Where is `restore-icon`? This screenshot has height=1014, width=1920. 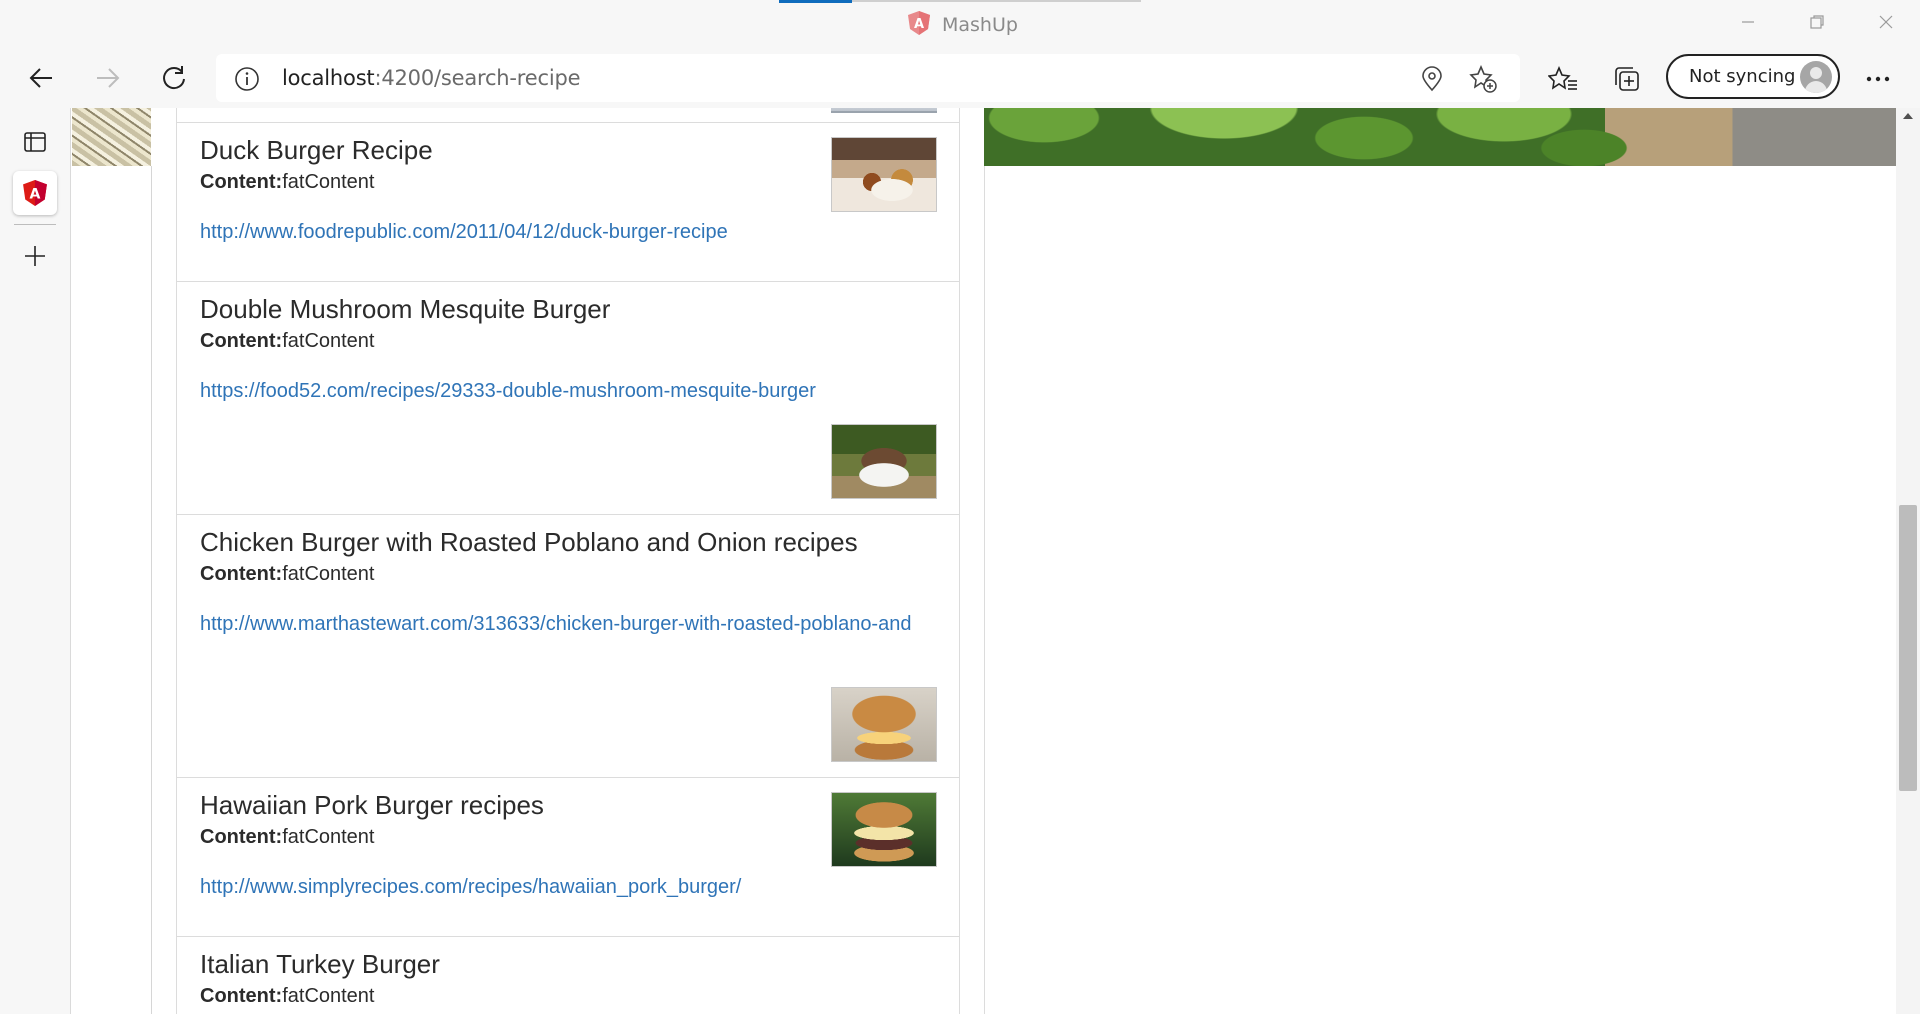 restore-icon is located at coordinates (1816, 22).